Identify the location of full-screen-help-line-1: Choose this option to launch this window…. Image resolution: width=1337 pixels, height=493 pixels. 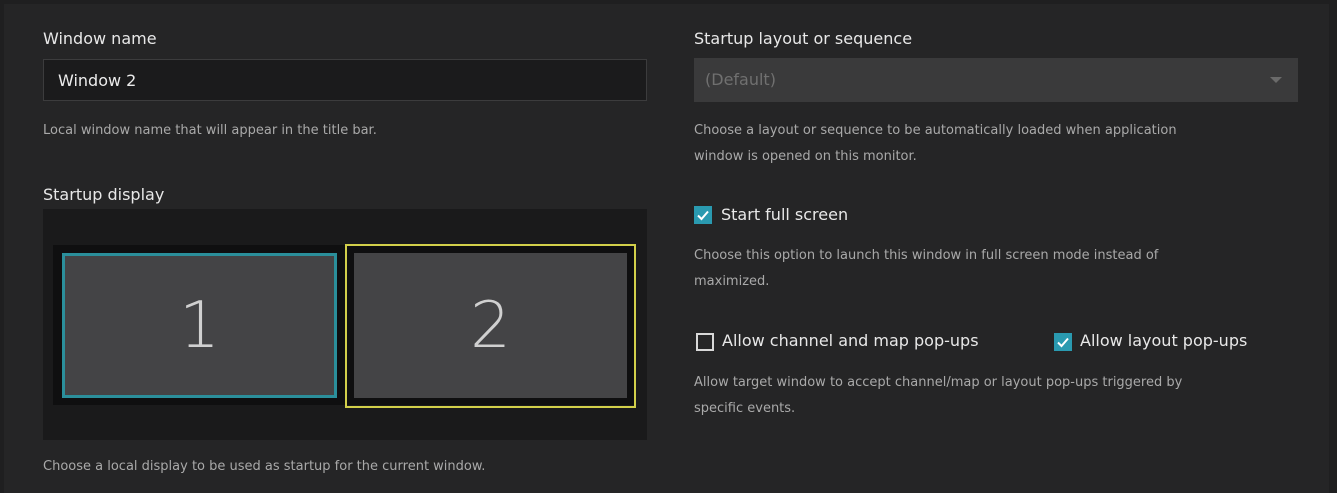
(926, 255).